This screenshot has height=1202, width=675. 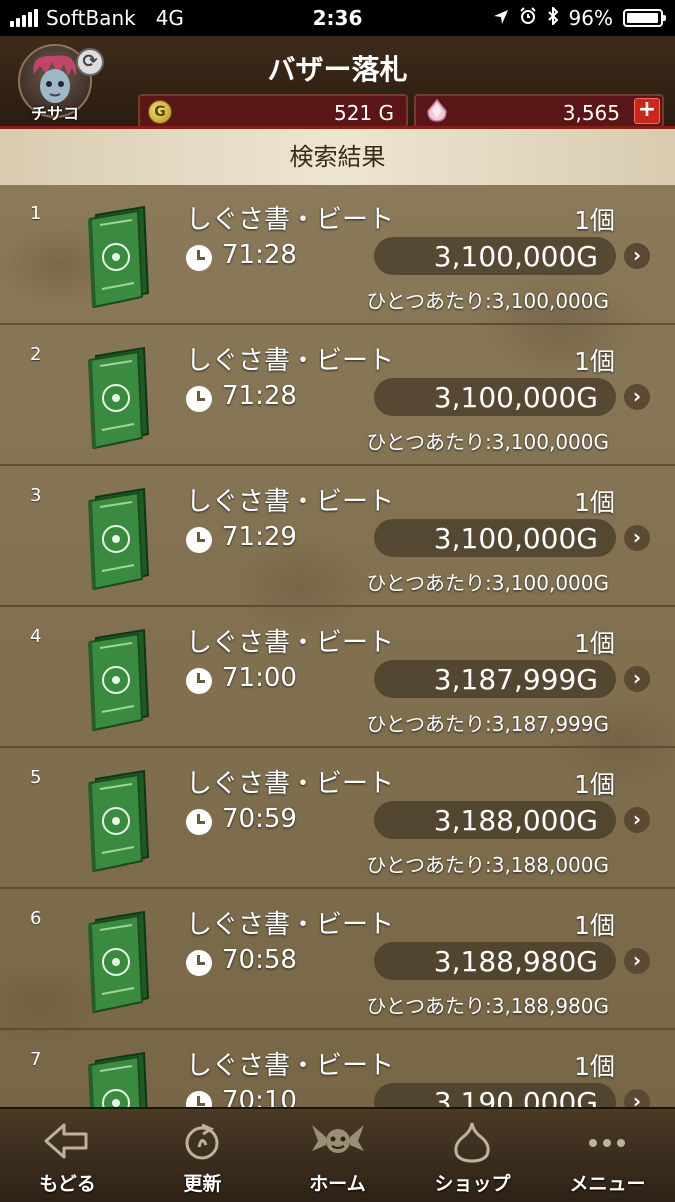 I want to click on item-price: 3,190,000G, so click(x=515, y=1096).